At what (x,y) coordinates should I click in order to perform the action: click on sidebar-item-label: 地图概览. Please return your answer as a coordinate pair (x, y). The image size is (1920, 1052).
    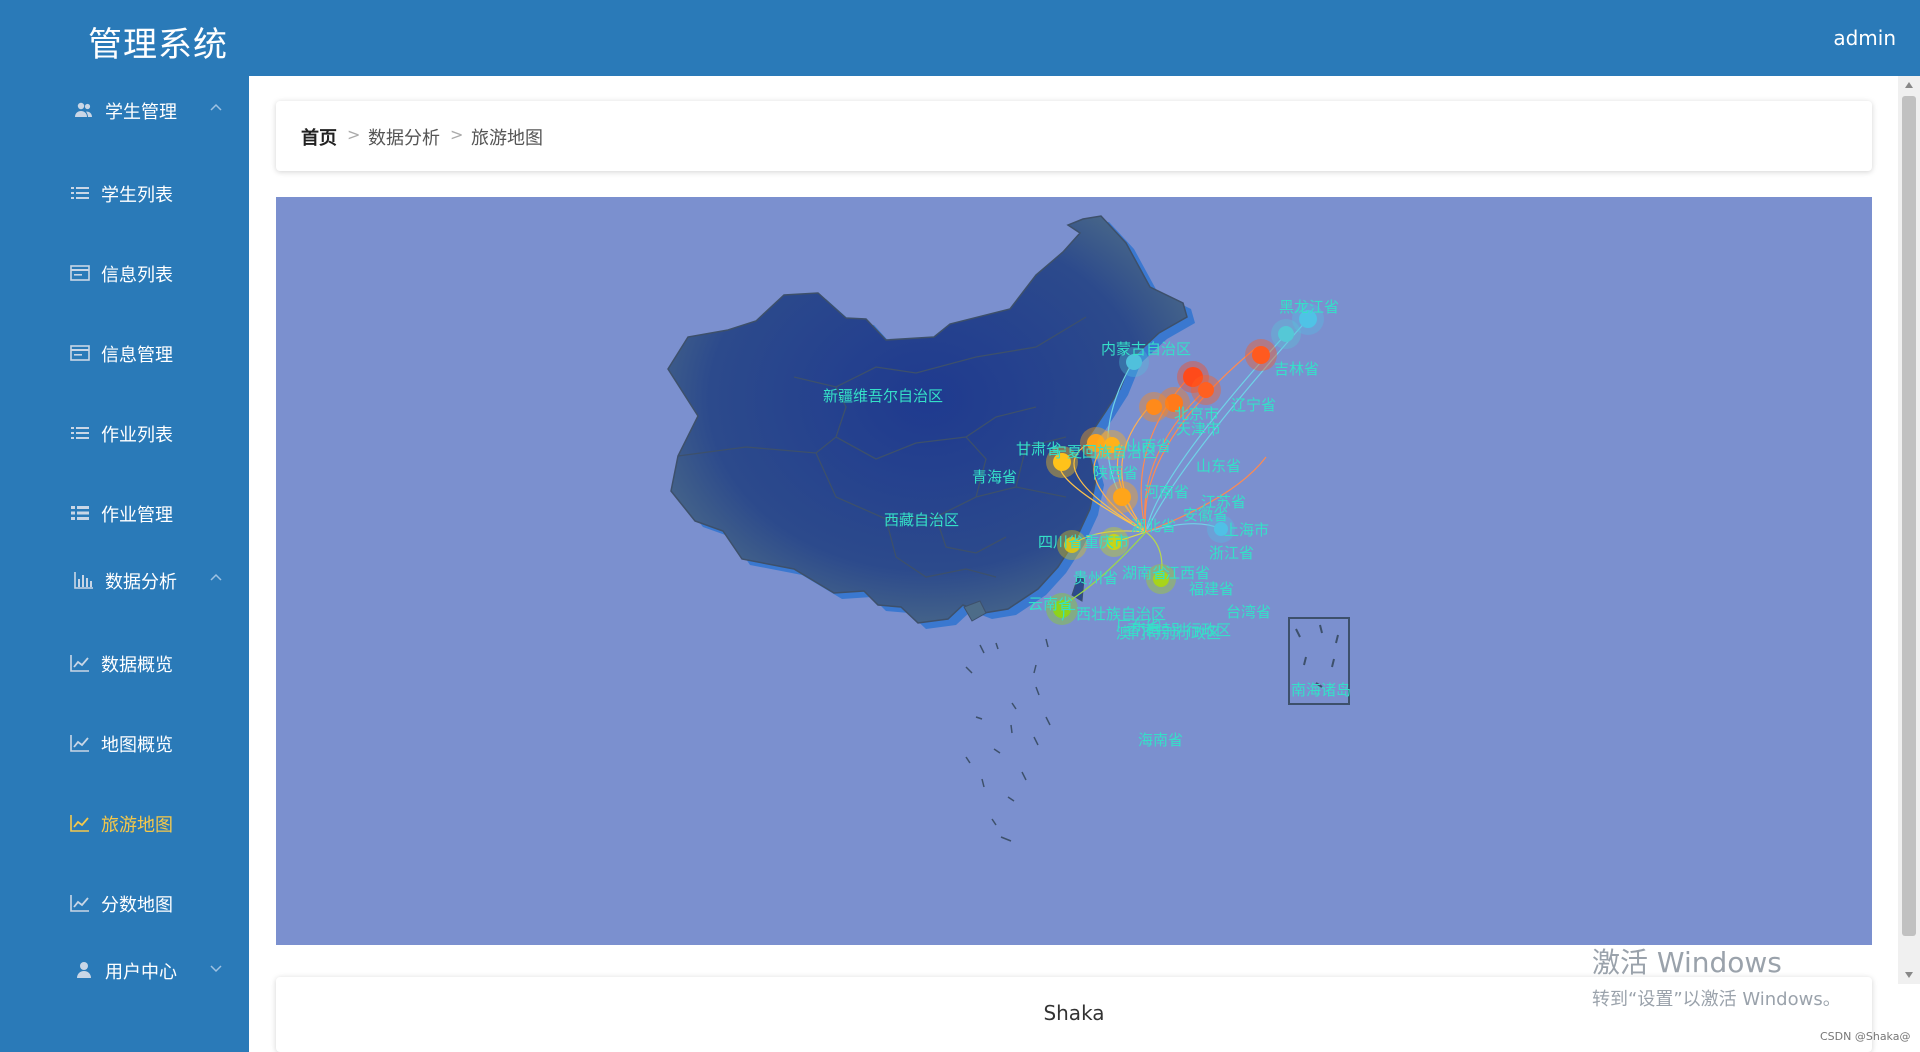
    Looking at the image, I should click on (137, 745).